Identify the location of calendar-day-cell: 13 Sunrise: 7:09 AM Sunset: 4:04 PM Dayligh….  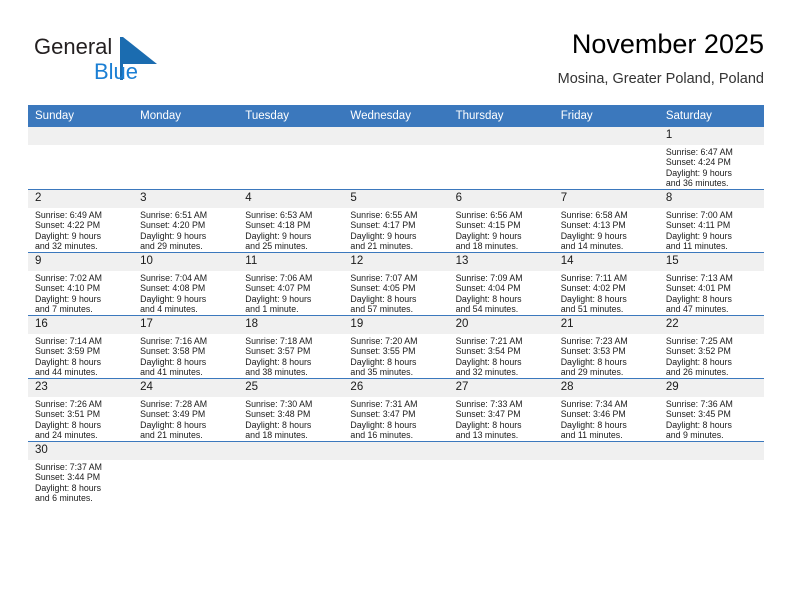
(501, 284).